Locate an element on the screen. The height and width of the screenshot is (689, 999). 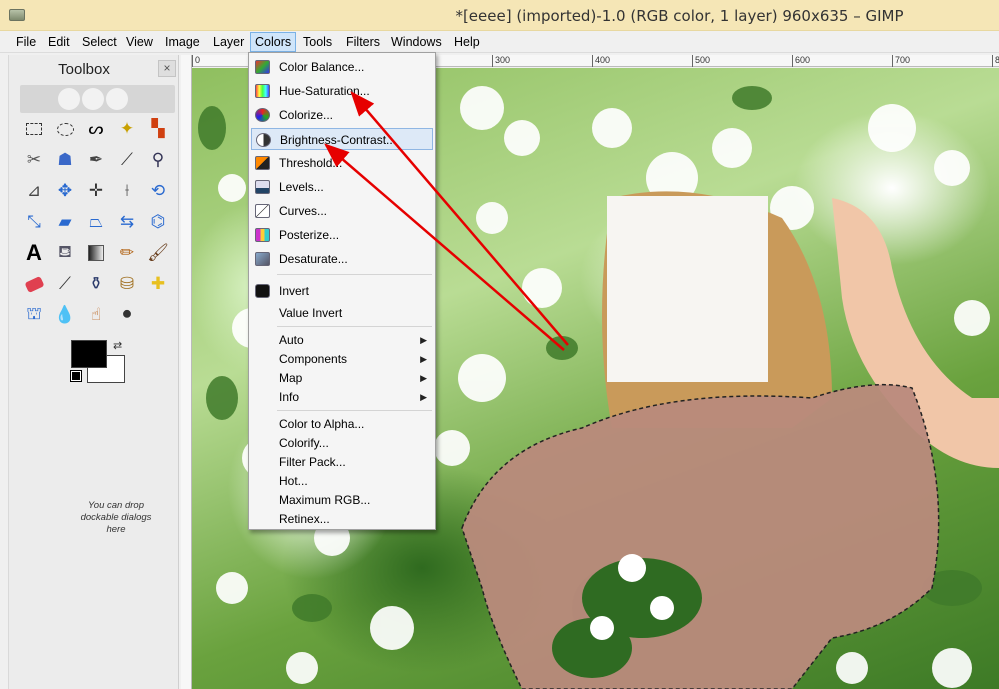
ink-tool-icon: ⚱ is located at coordinates (96, 284).